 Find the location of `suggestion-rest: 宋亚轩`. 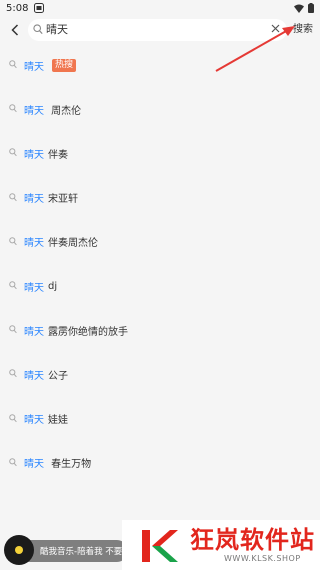

suggestion-rest: 宋亚轩 is located at coordinates (63, 200).